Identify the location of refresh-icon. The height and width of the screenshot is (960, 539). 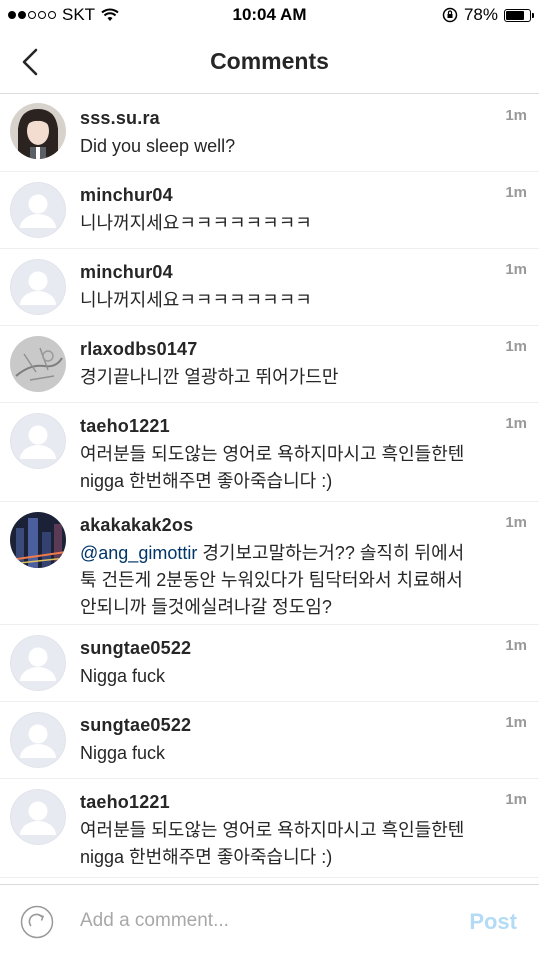
(37, 922).